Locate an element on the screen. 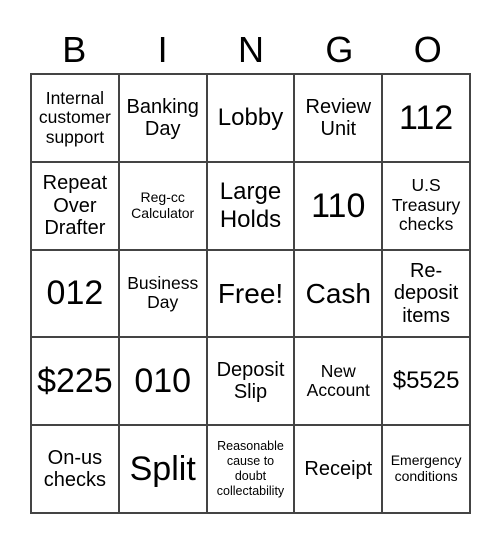  bingo-cell: U.S Treasury checks is located at coordinates (426, 205).